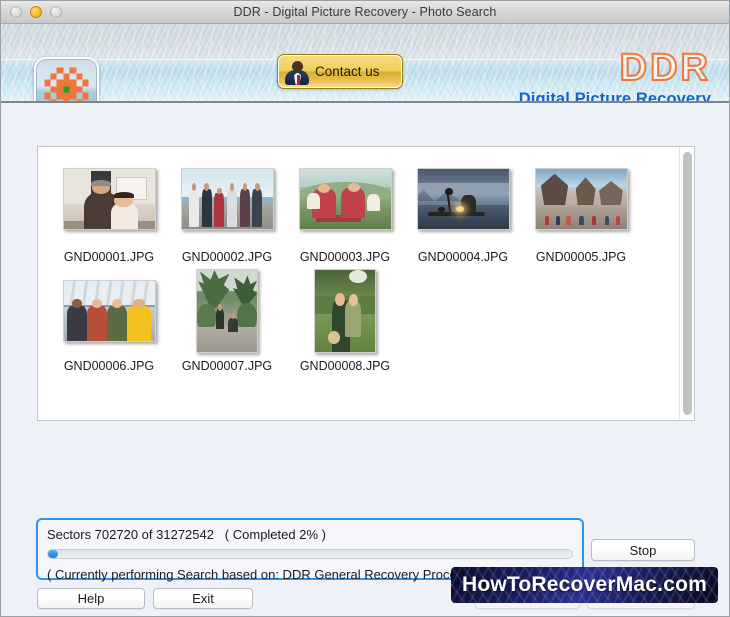  I want to click on progress-bar-fill, so click(53, 554).